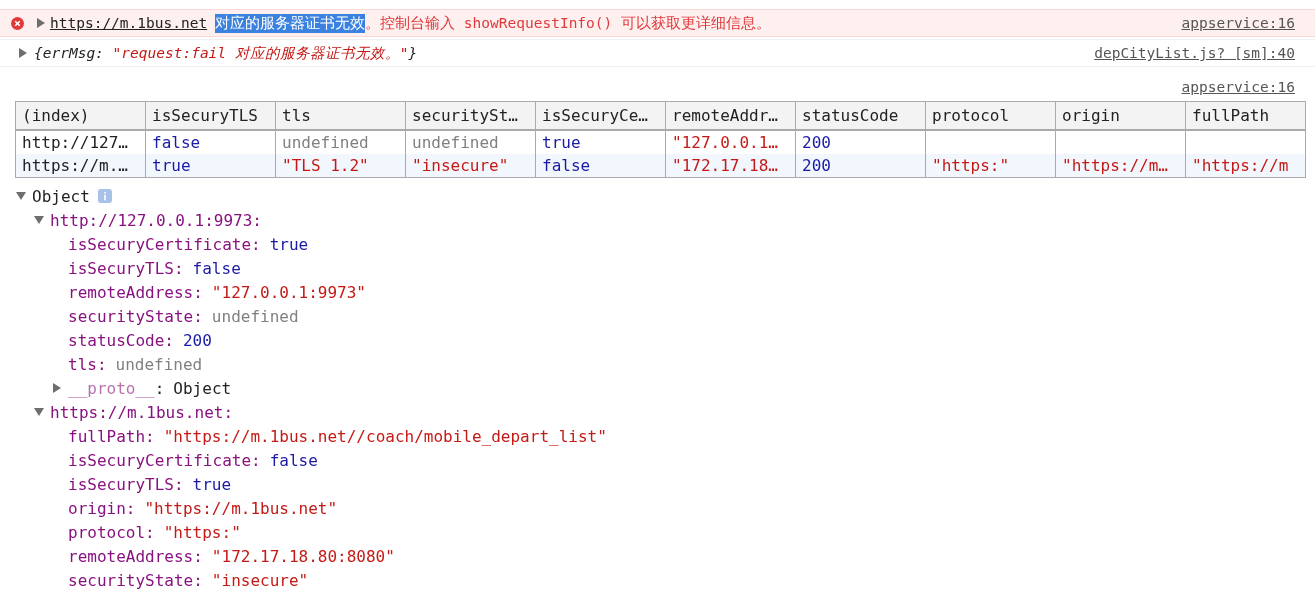 This screenshot has height=592, width=1315. I want to click on object-preview-text: }, so click(413, 53).